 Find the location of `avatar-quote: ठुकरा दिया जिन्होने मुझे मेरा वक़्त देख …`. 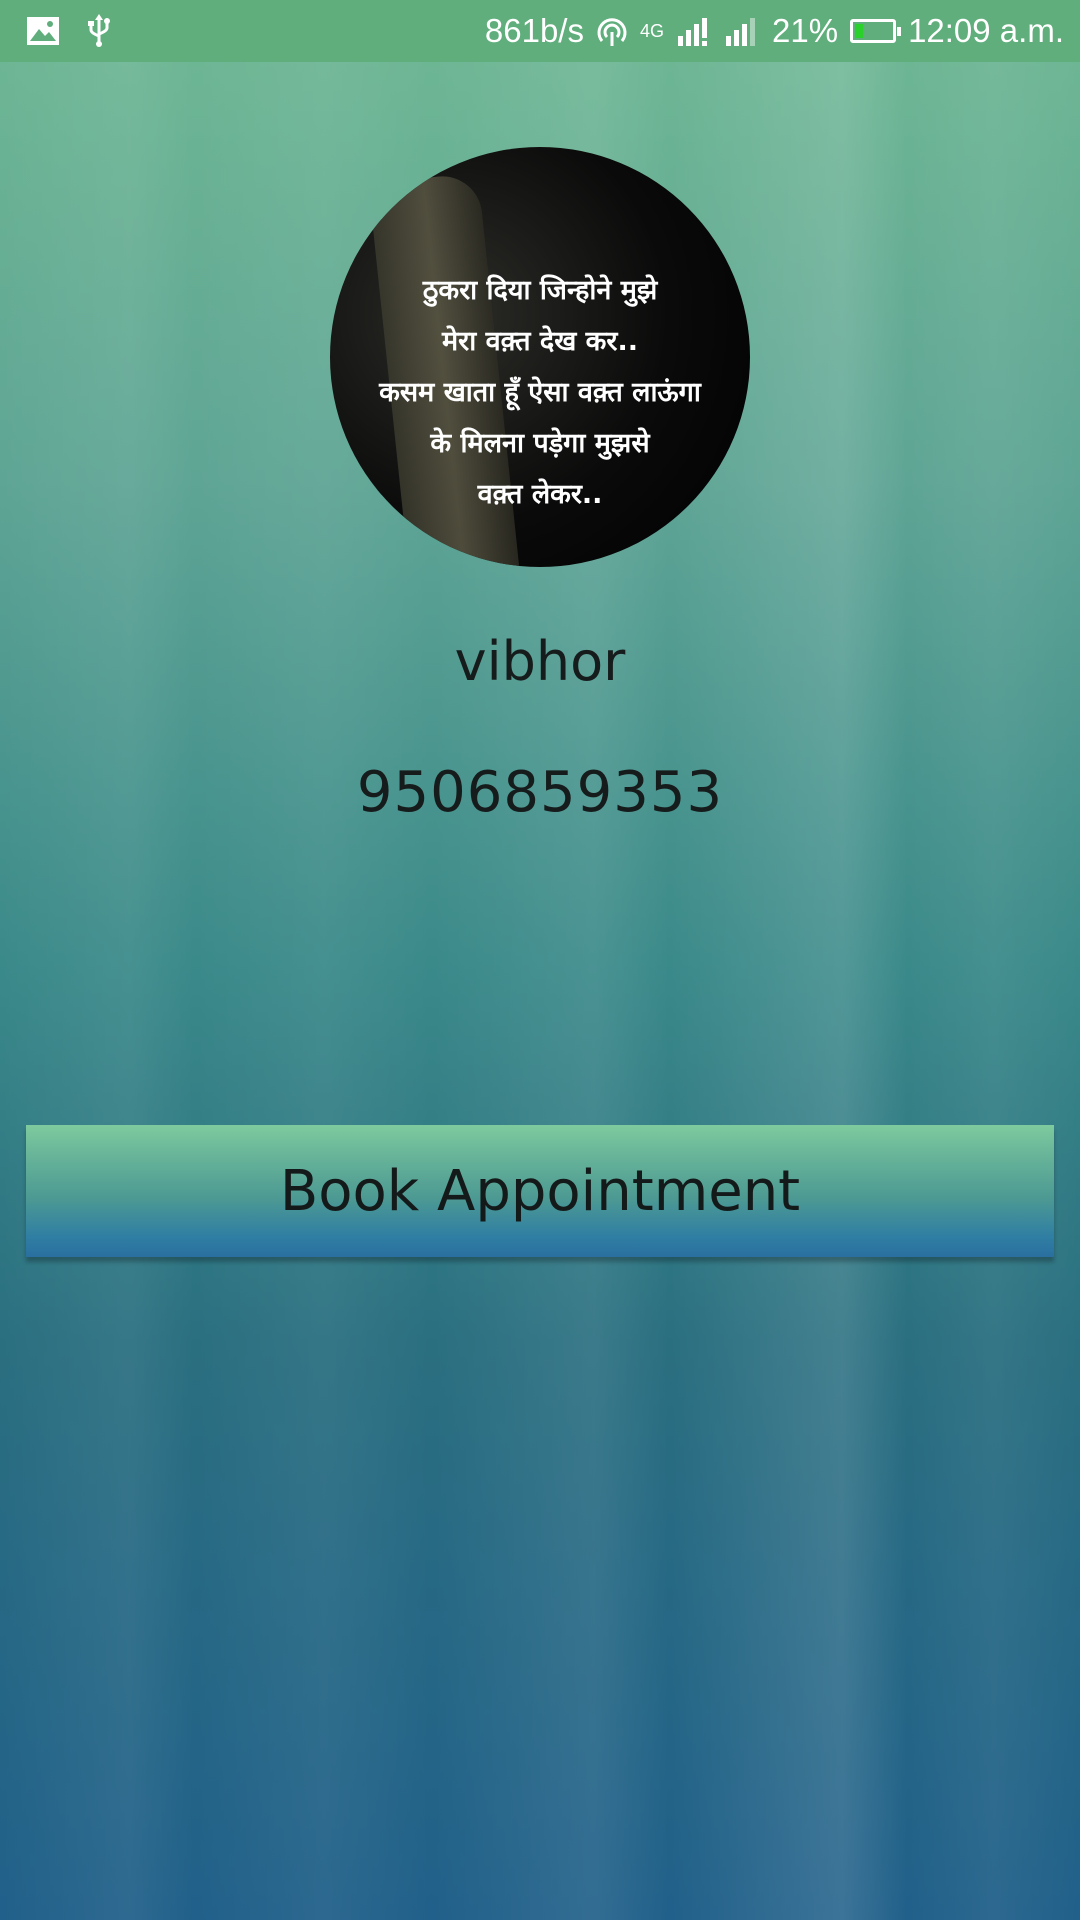

avatar-quote: ठुकरा दिया जिन्होने मुझे मेरा वक़्त देख … is located at coordinates (540, 392).